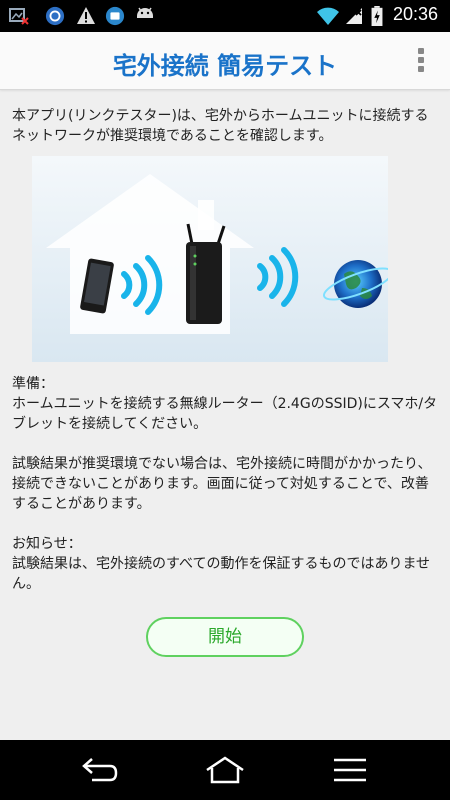 Image resolution: width=450 pixels, height=800 pixels. I want to click on app-notification-icon, so click(115, 16).